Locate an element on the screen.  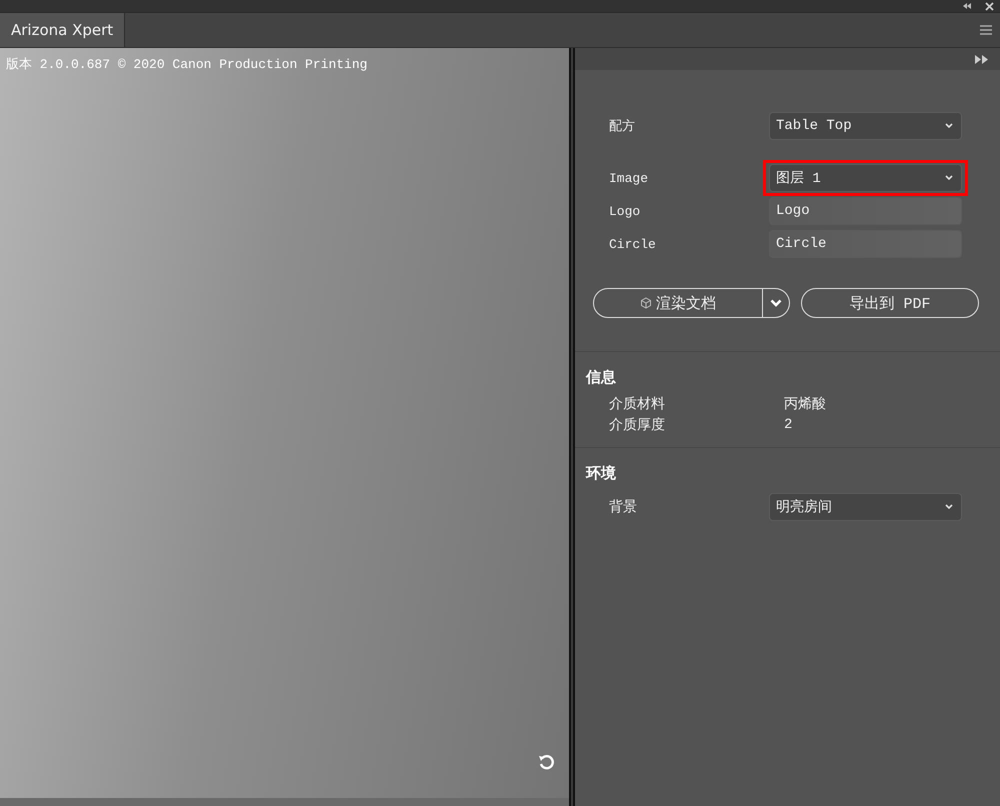
dropdown: 图层 1 is located at coordinates (865, 178).